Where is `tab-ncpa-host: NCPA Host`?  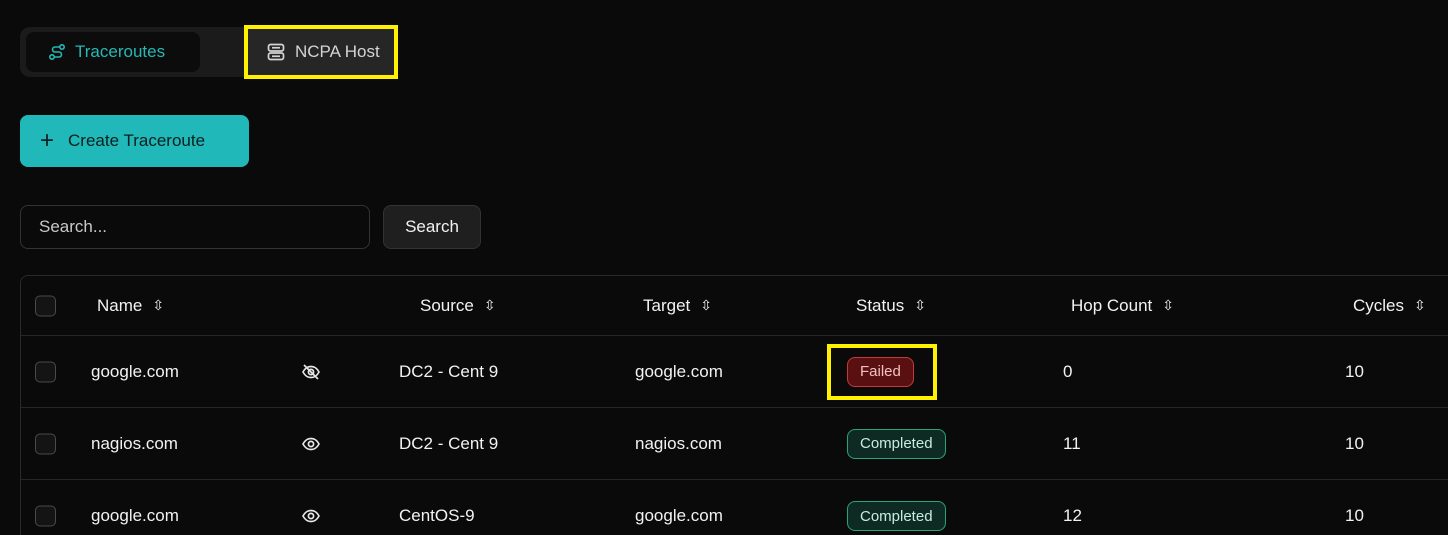 tab-ncpa-host: NCPA Host is located at coordinates (321, 52).